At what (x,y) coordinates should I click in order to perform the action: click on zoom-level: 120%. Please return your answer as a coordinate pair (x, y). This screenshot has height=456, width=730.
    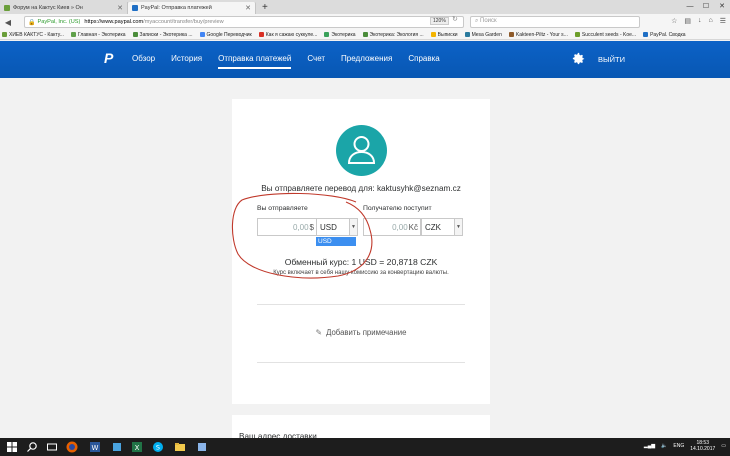
    Looking at the image, I should click on (439, 21).